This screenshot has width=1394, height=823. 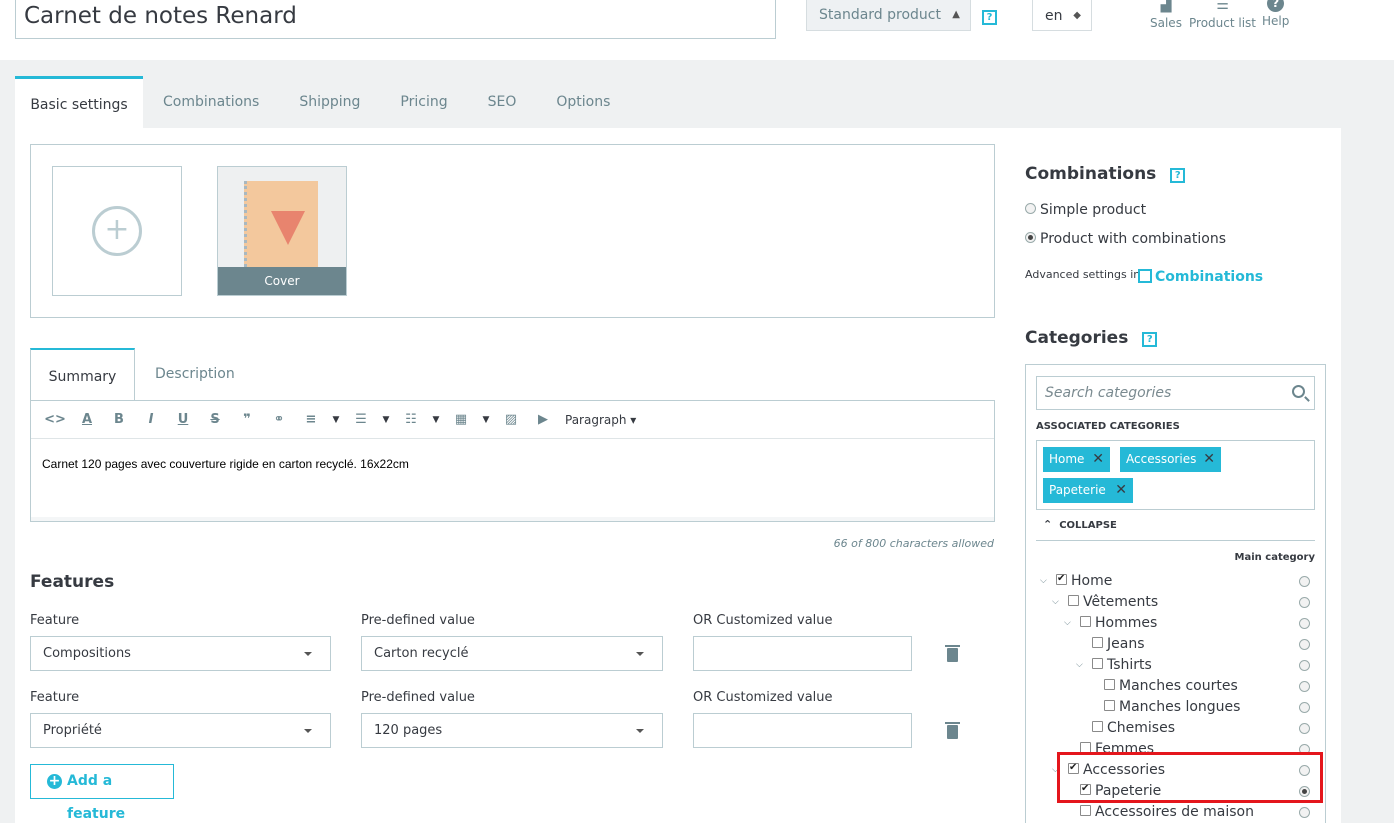 What do you see at coordinates (1062, 15) in the screenshot?
I see `language-select: en ◆` at bounding box center [1062, 15].